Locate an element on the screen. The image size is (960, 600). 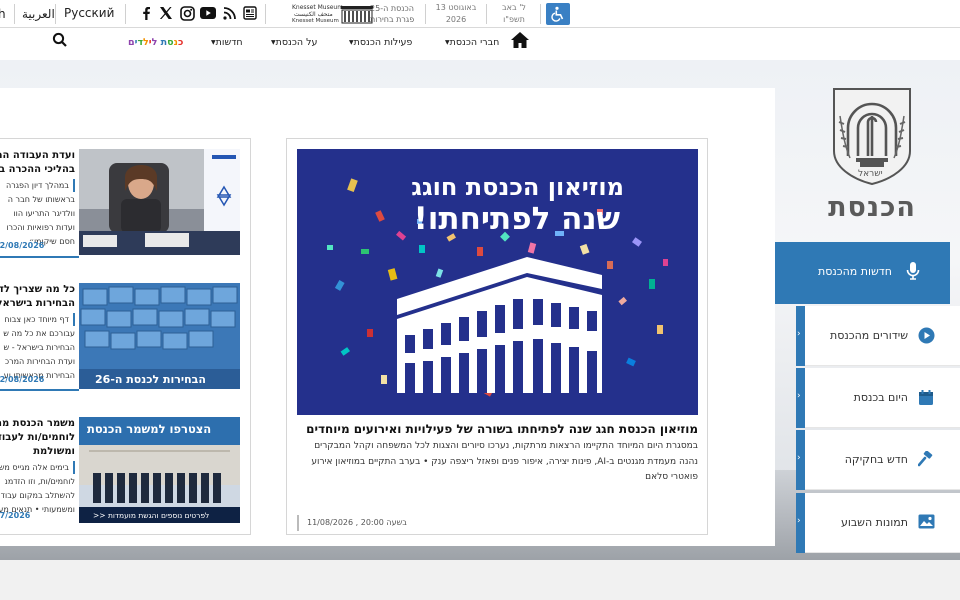
side-menu-label: חדש בחקיקה is located at coordinates (876, 459).